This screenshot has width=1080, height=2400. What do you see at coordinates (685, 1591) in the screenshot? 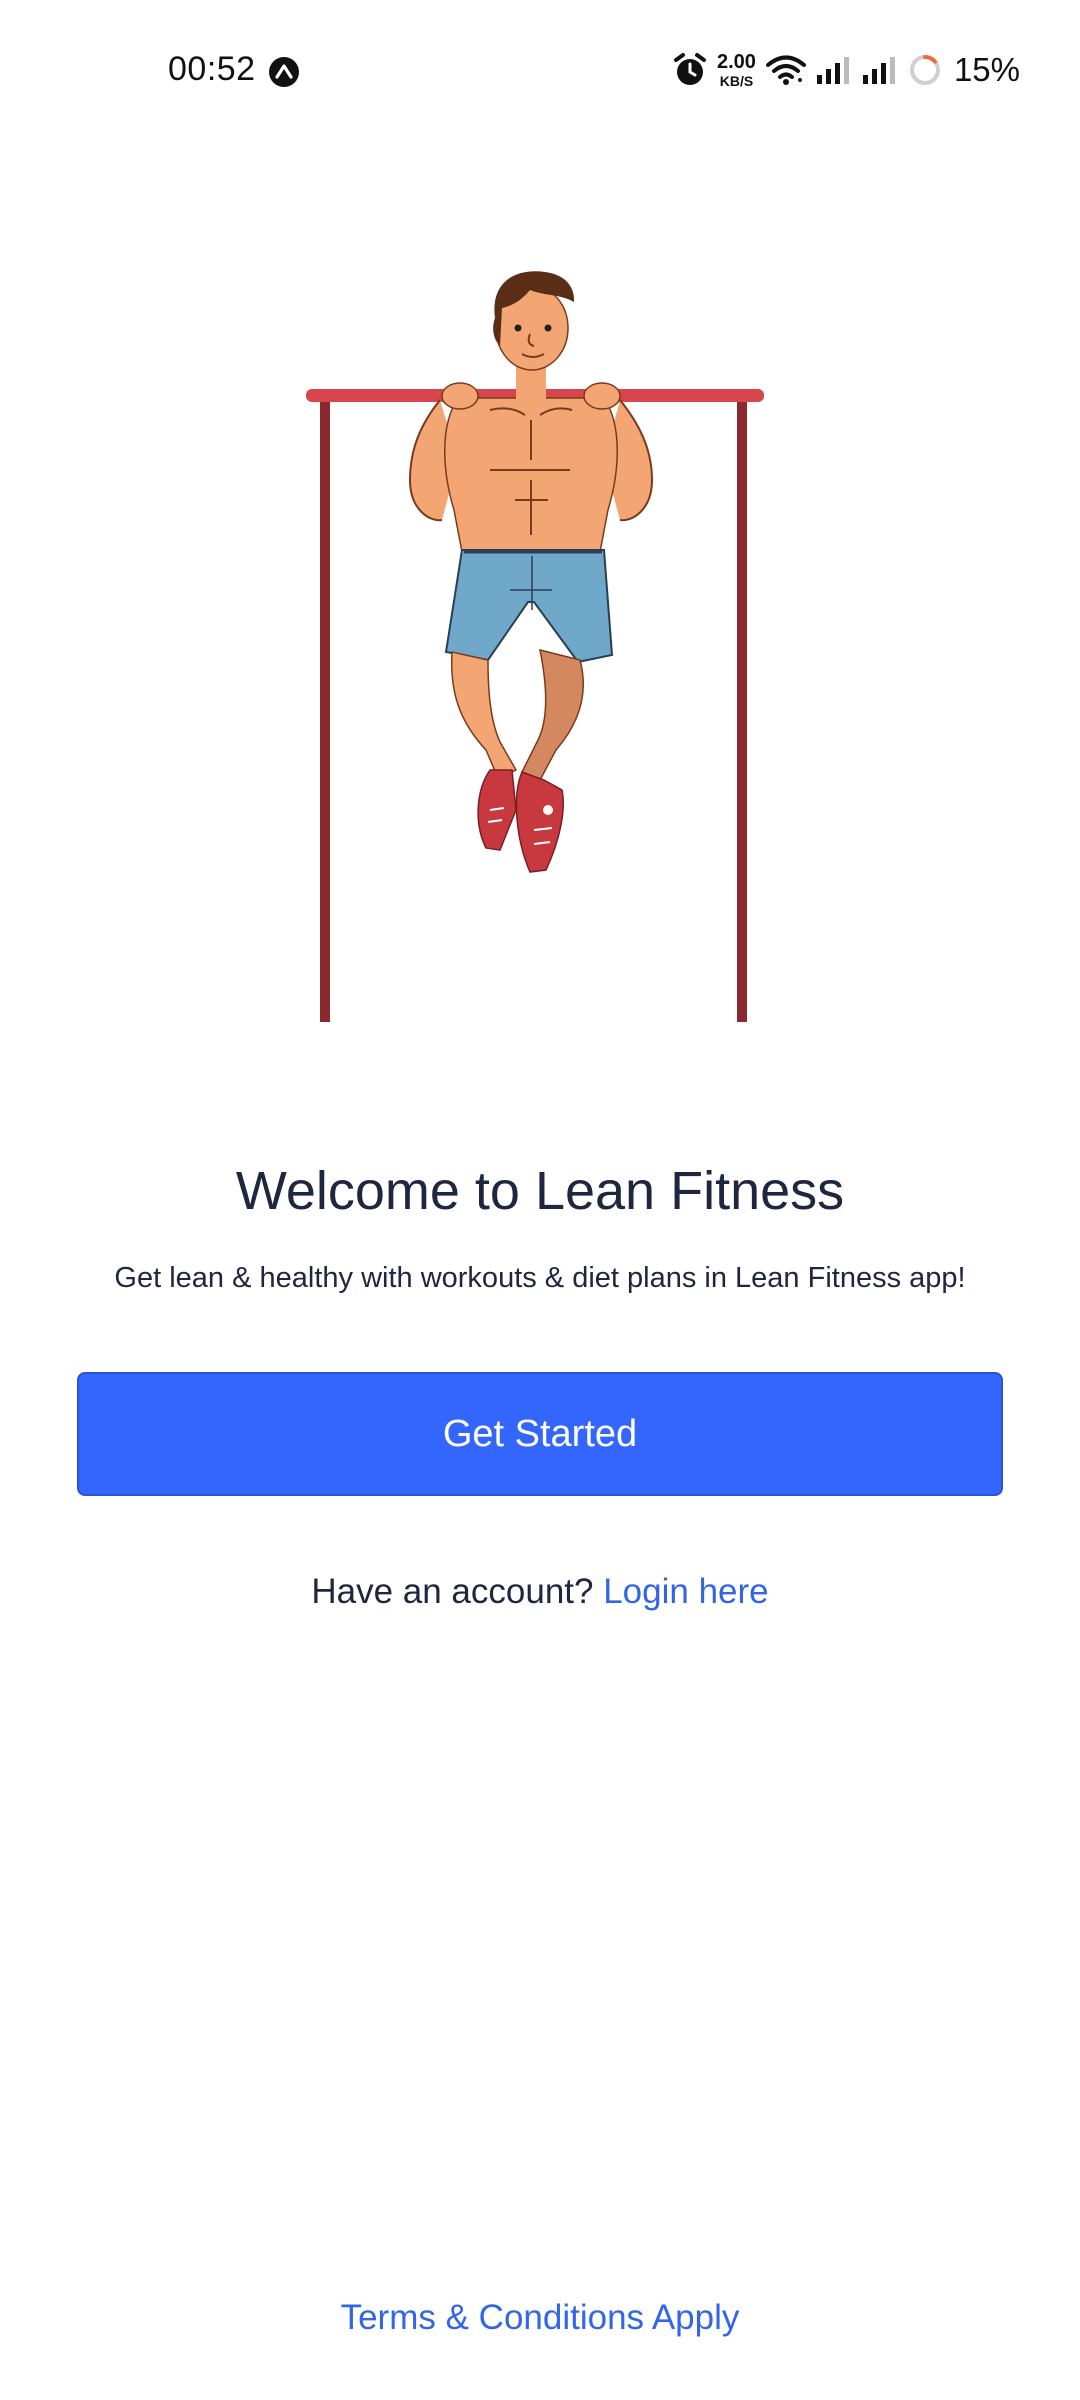
I see `login-link: Login here` at bounding box center [685, 1591].